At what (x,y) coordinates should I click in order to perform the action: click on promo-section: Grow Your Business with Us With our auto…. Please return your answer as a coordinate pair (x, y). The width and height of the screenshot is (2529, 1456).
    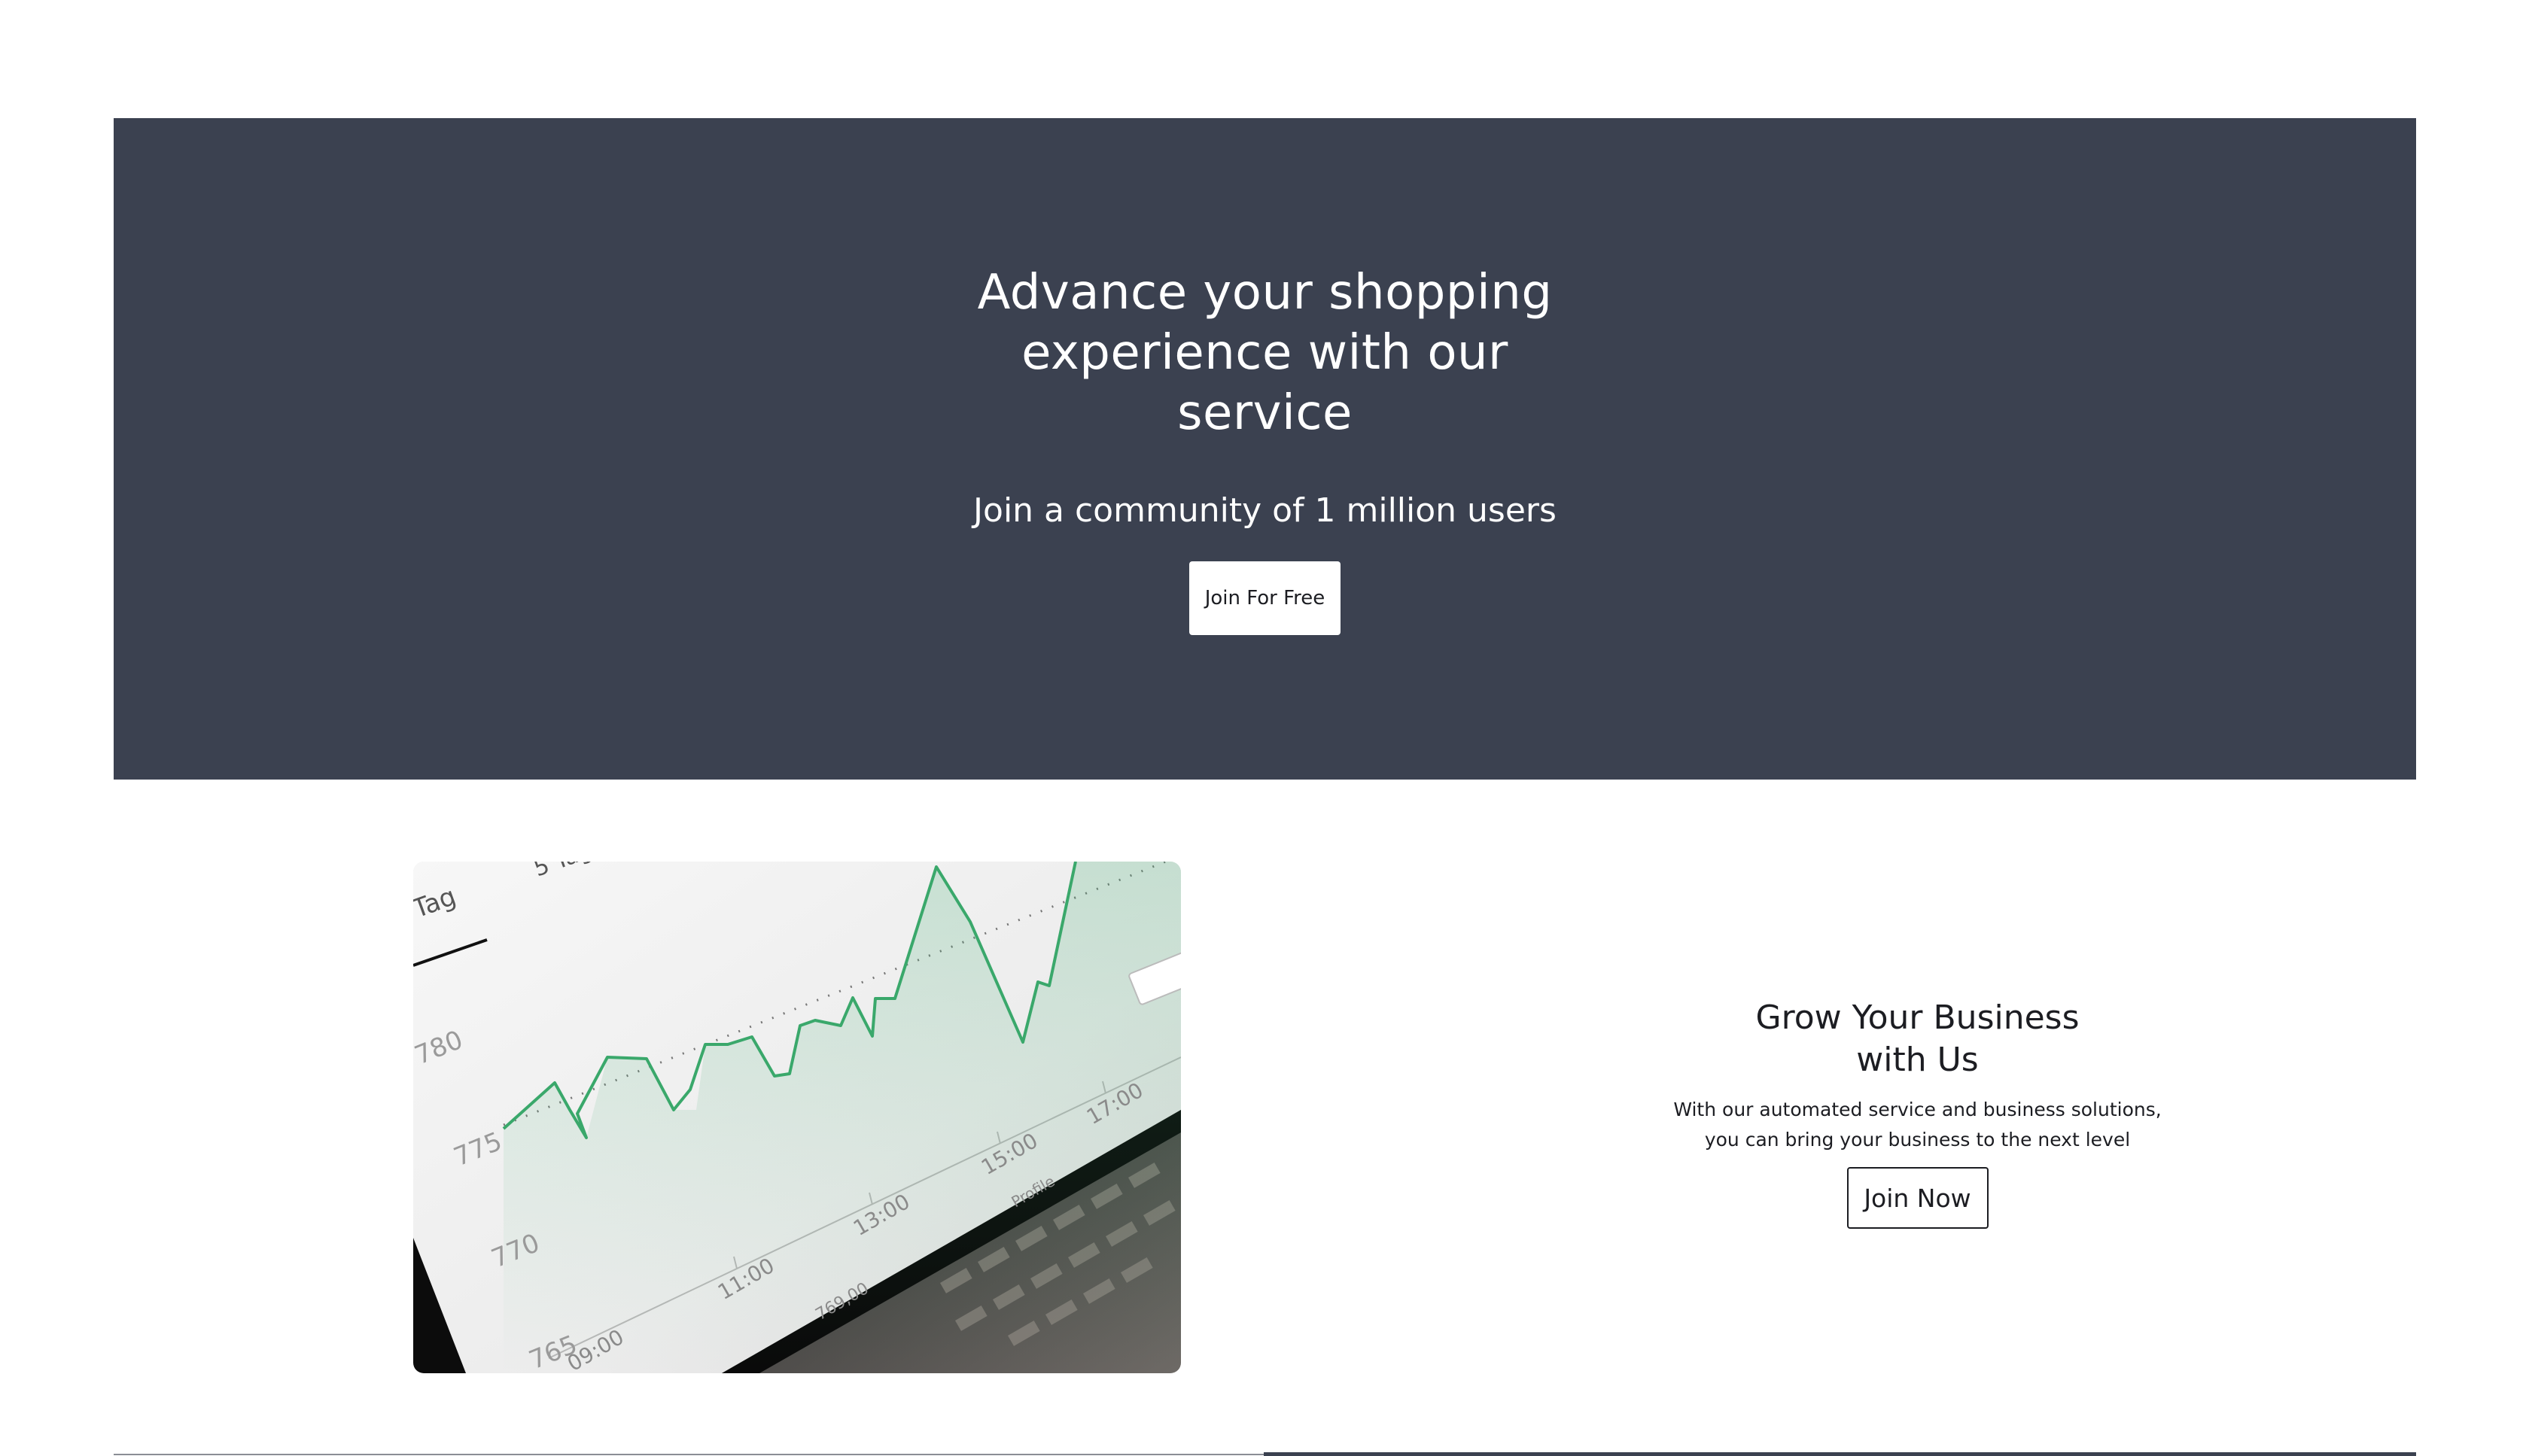
    Looking at the image, I should click on (1917, 1113).